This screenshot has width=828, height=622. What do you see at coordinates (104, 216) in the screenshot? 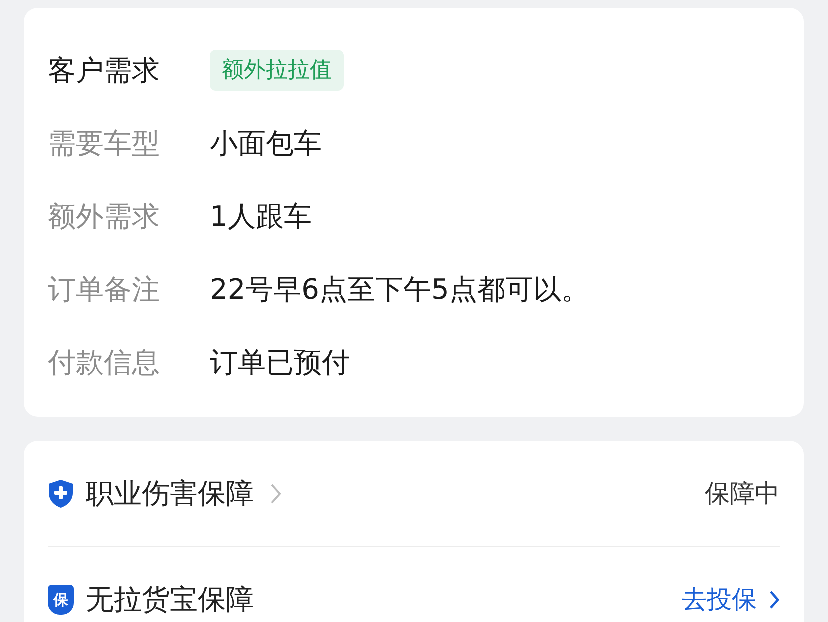
I see `field-label: 额外需求` at bounding box center [104, 216].